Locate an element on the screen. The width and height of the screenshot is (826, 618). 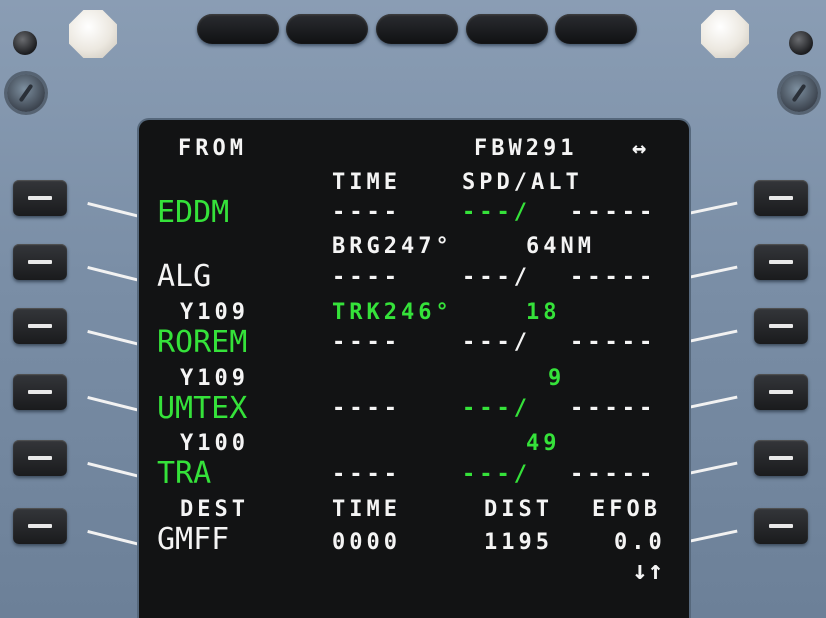
dest-time-label: TIME is located at coordinates (366, 509).